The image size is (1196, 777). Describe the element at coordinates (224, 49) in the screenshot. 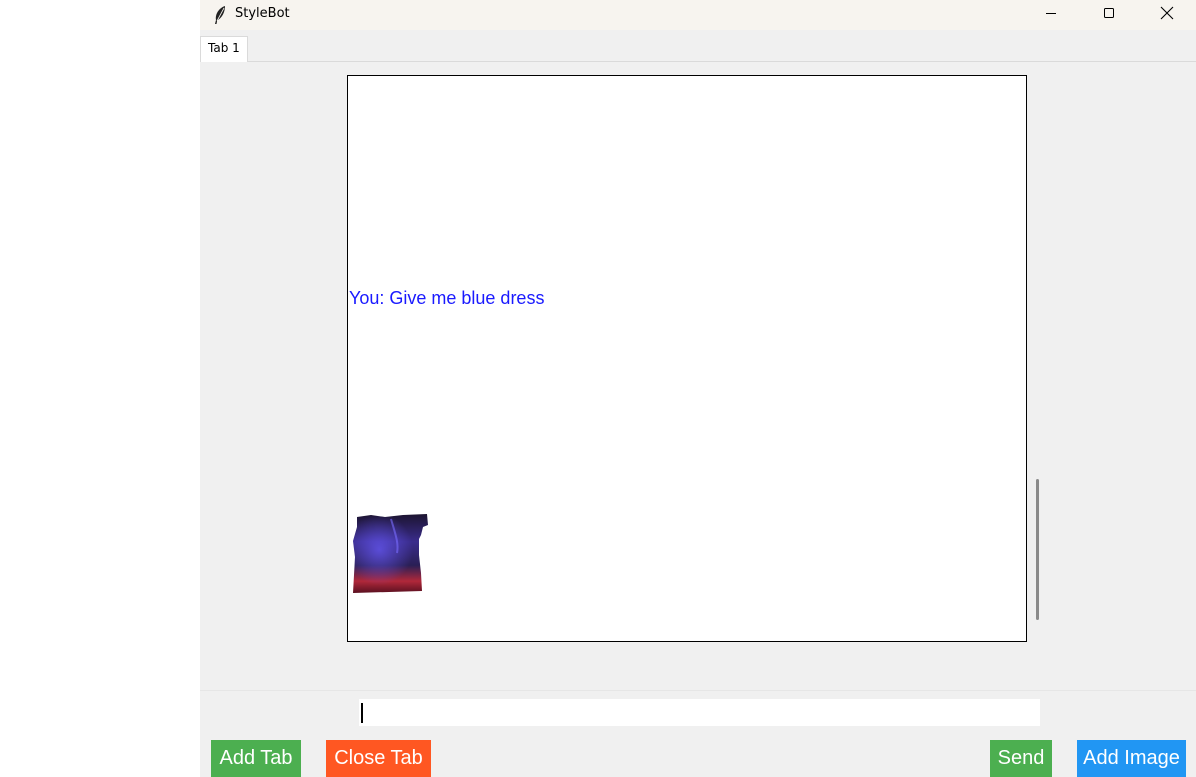

I see `tab-1: Tab 1` at that location.